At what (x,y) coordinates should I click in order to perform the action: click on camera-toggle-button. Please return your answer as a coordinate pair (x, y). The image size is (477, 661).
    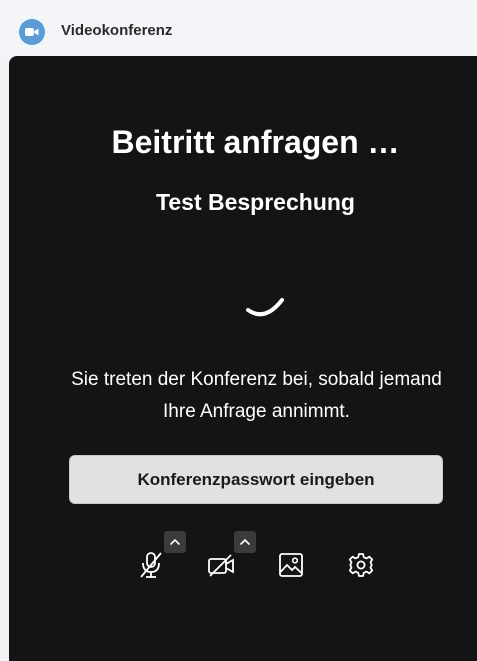
    Looking at the image, I should click on (221, 565).